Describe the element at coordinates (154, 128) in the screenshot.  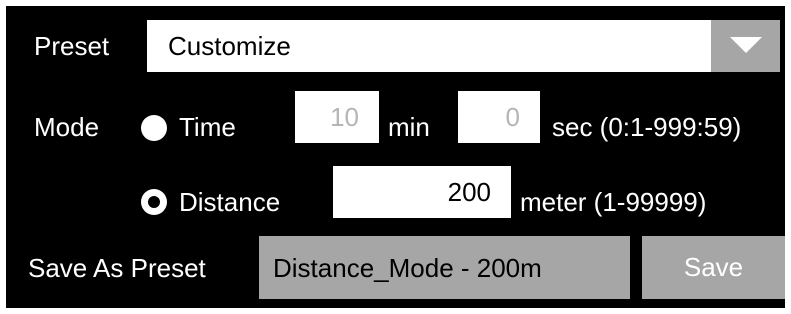
I see `time-radio` at that location.